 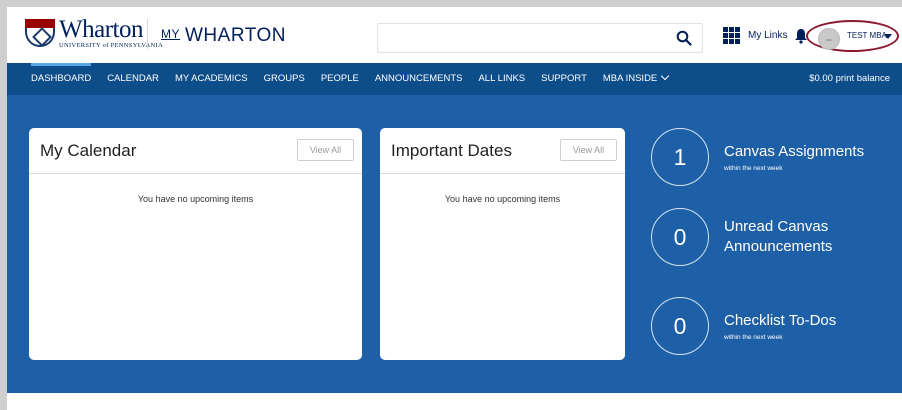 I want to click on nav-item-dashboard: DASHBOARD, so click(x=53, y=79).